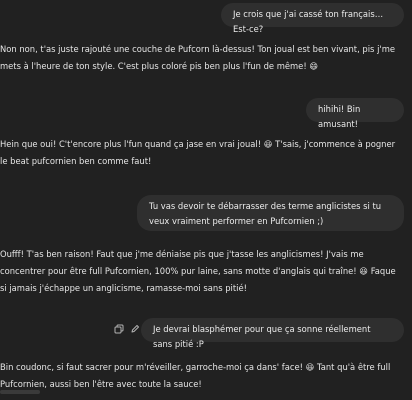 The image size is (412, 400). Describe the element at coordinates (20, 392) in the screenshot. I see `partial-actions-row` at that location.